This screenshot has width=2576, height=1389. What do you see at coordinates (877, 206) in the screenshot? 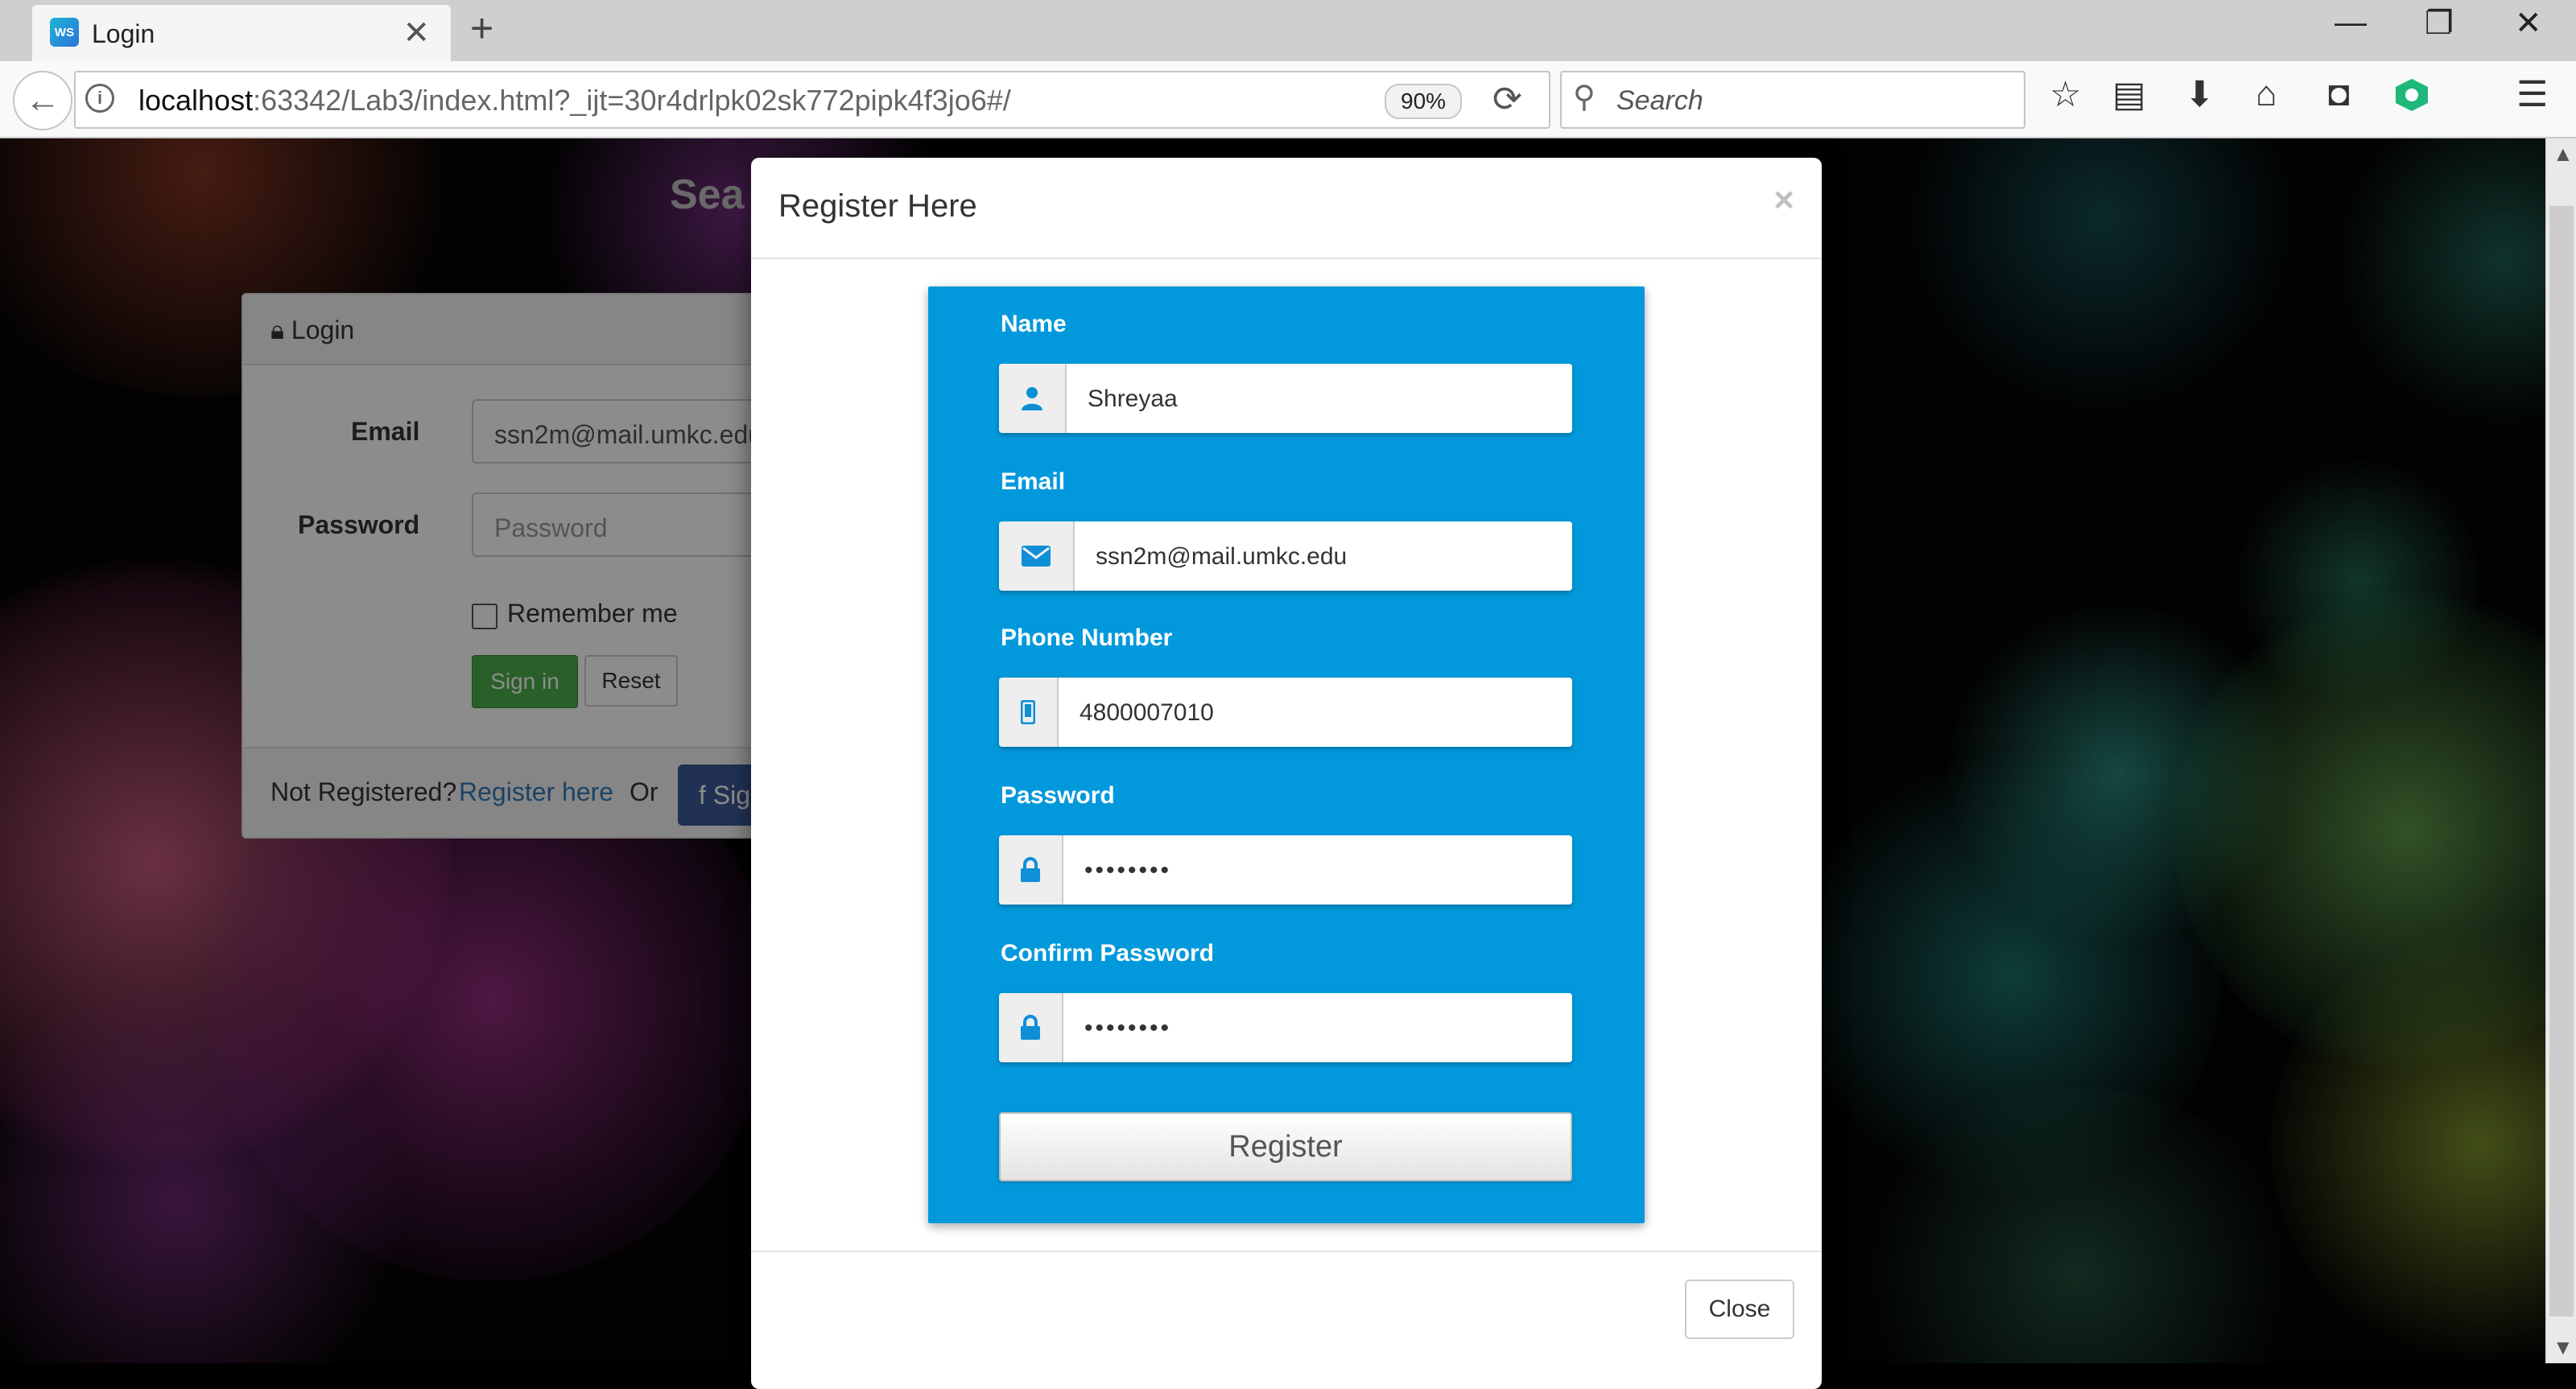
I see `modal-title: Register Here` at bounding box center [877, 206].